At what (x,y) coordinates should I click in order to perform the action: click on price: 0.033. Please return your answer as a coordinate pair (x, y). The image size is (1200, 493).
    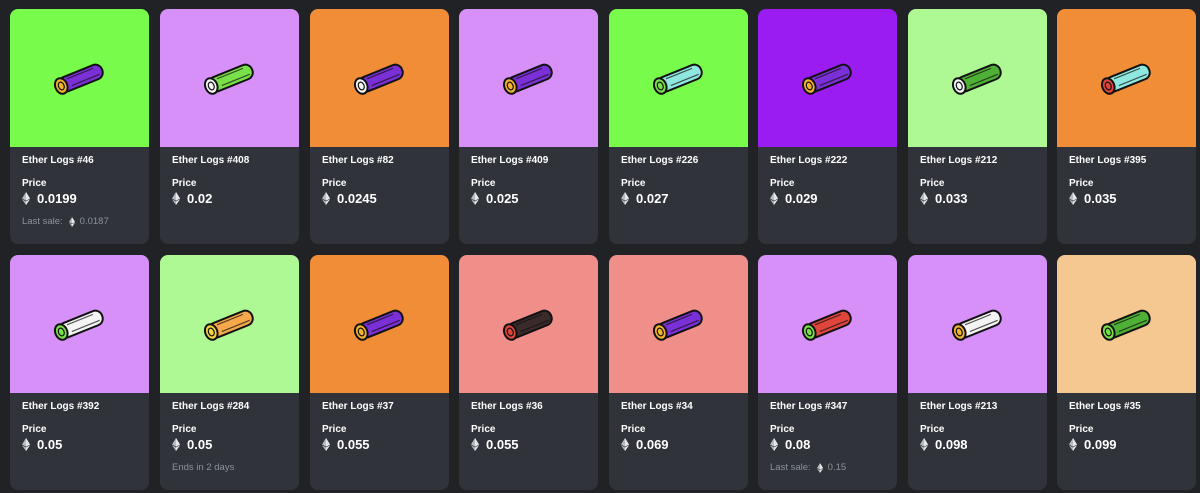
    Looking at the image, I should click on (944, 198).